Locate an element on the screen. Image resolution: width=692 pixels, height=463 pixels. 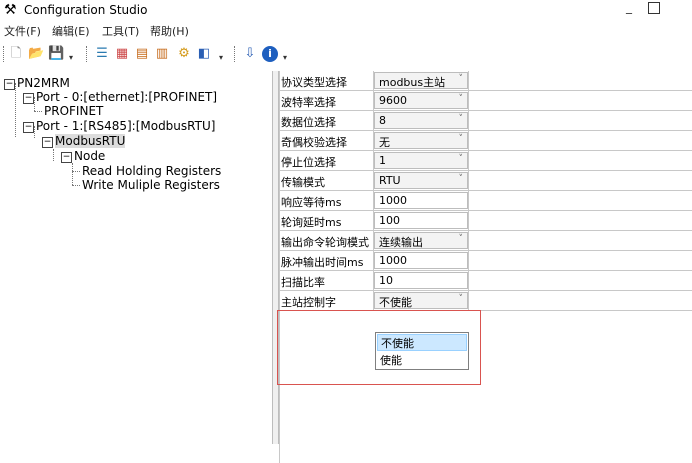
property-combobox: 无 ˅ is located at coordinates (421, 140).